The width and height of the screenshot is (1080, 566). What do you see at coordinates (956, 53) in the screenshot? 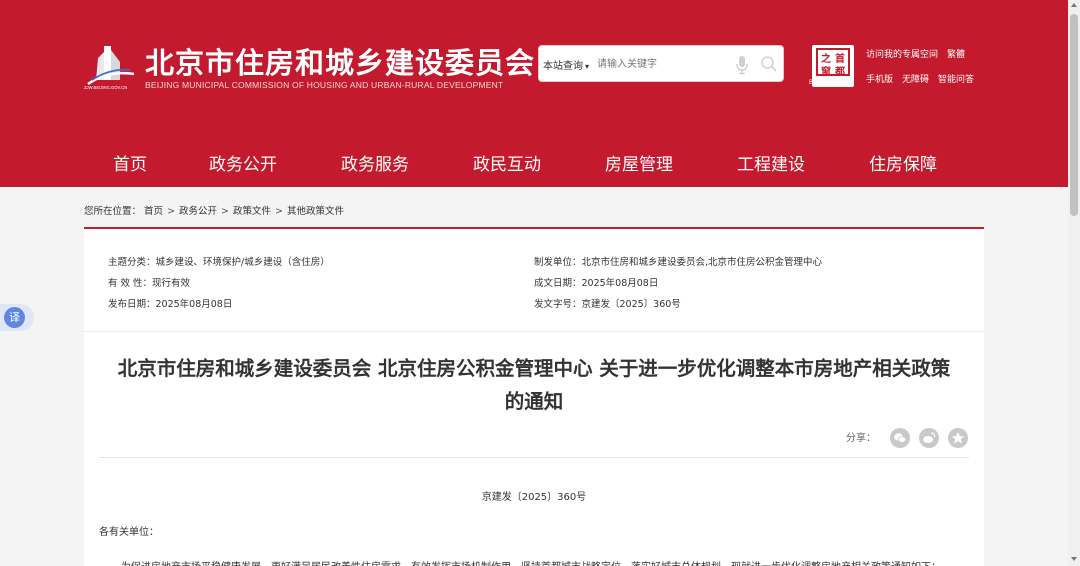
I see `traditional-chinese-link: 繁體` at bounding box center [956, 53].